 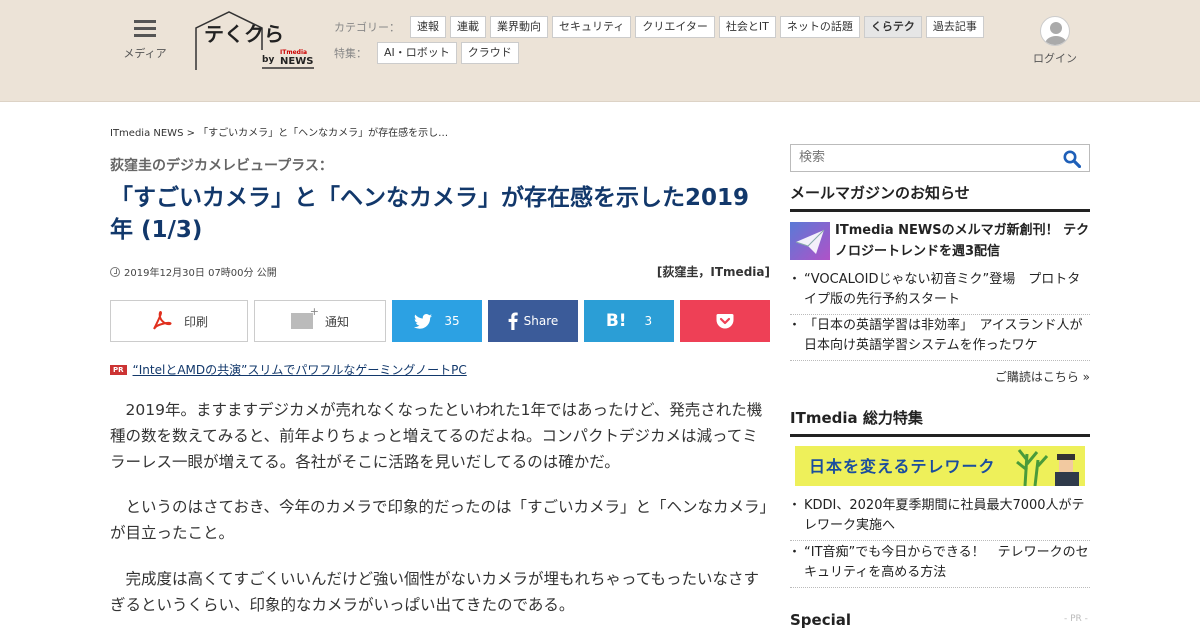 I want to click on pocket-icon, so click(x=725, y=321).